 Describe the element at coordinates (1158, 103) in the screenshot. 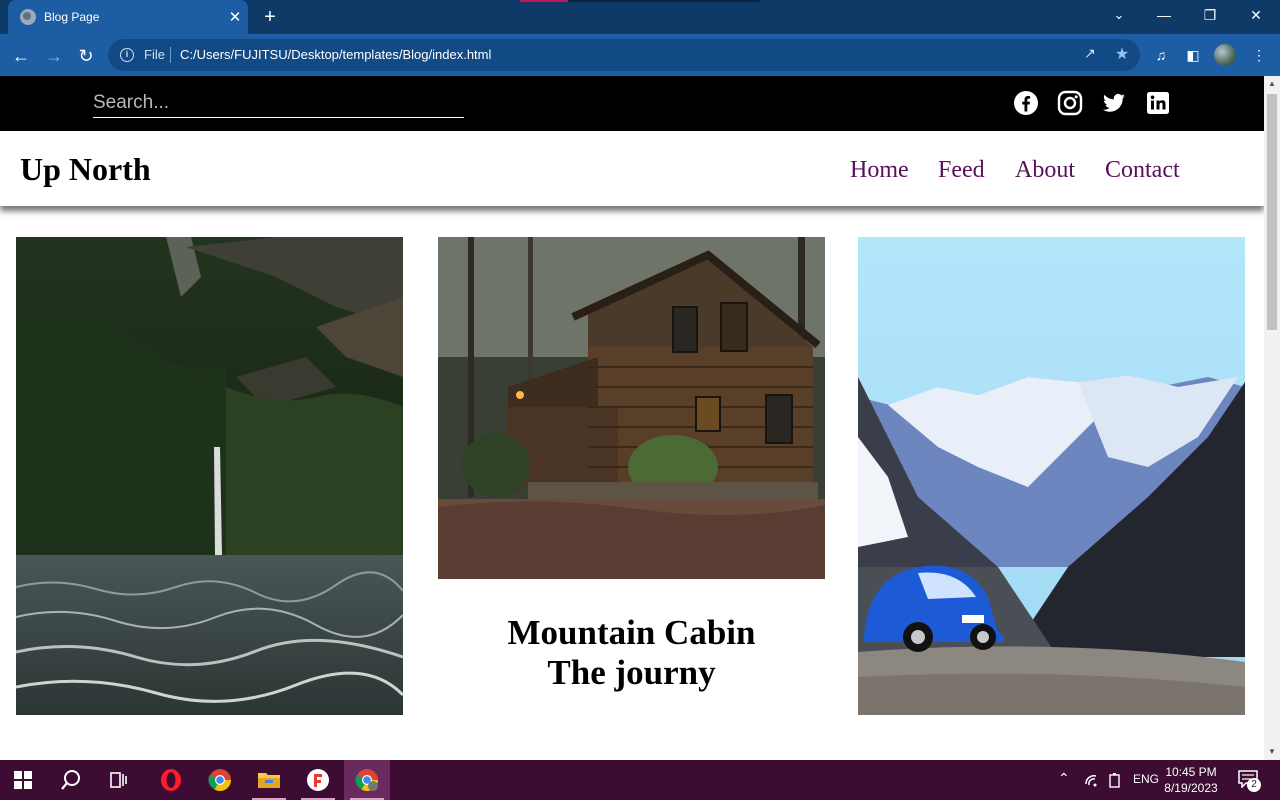

I see `linkedin-icon` at that location.